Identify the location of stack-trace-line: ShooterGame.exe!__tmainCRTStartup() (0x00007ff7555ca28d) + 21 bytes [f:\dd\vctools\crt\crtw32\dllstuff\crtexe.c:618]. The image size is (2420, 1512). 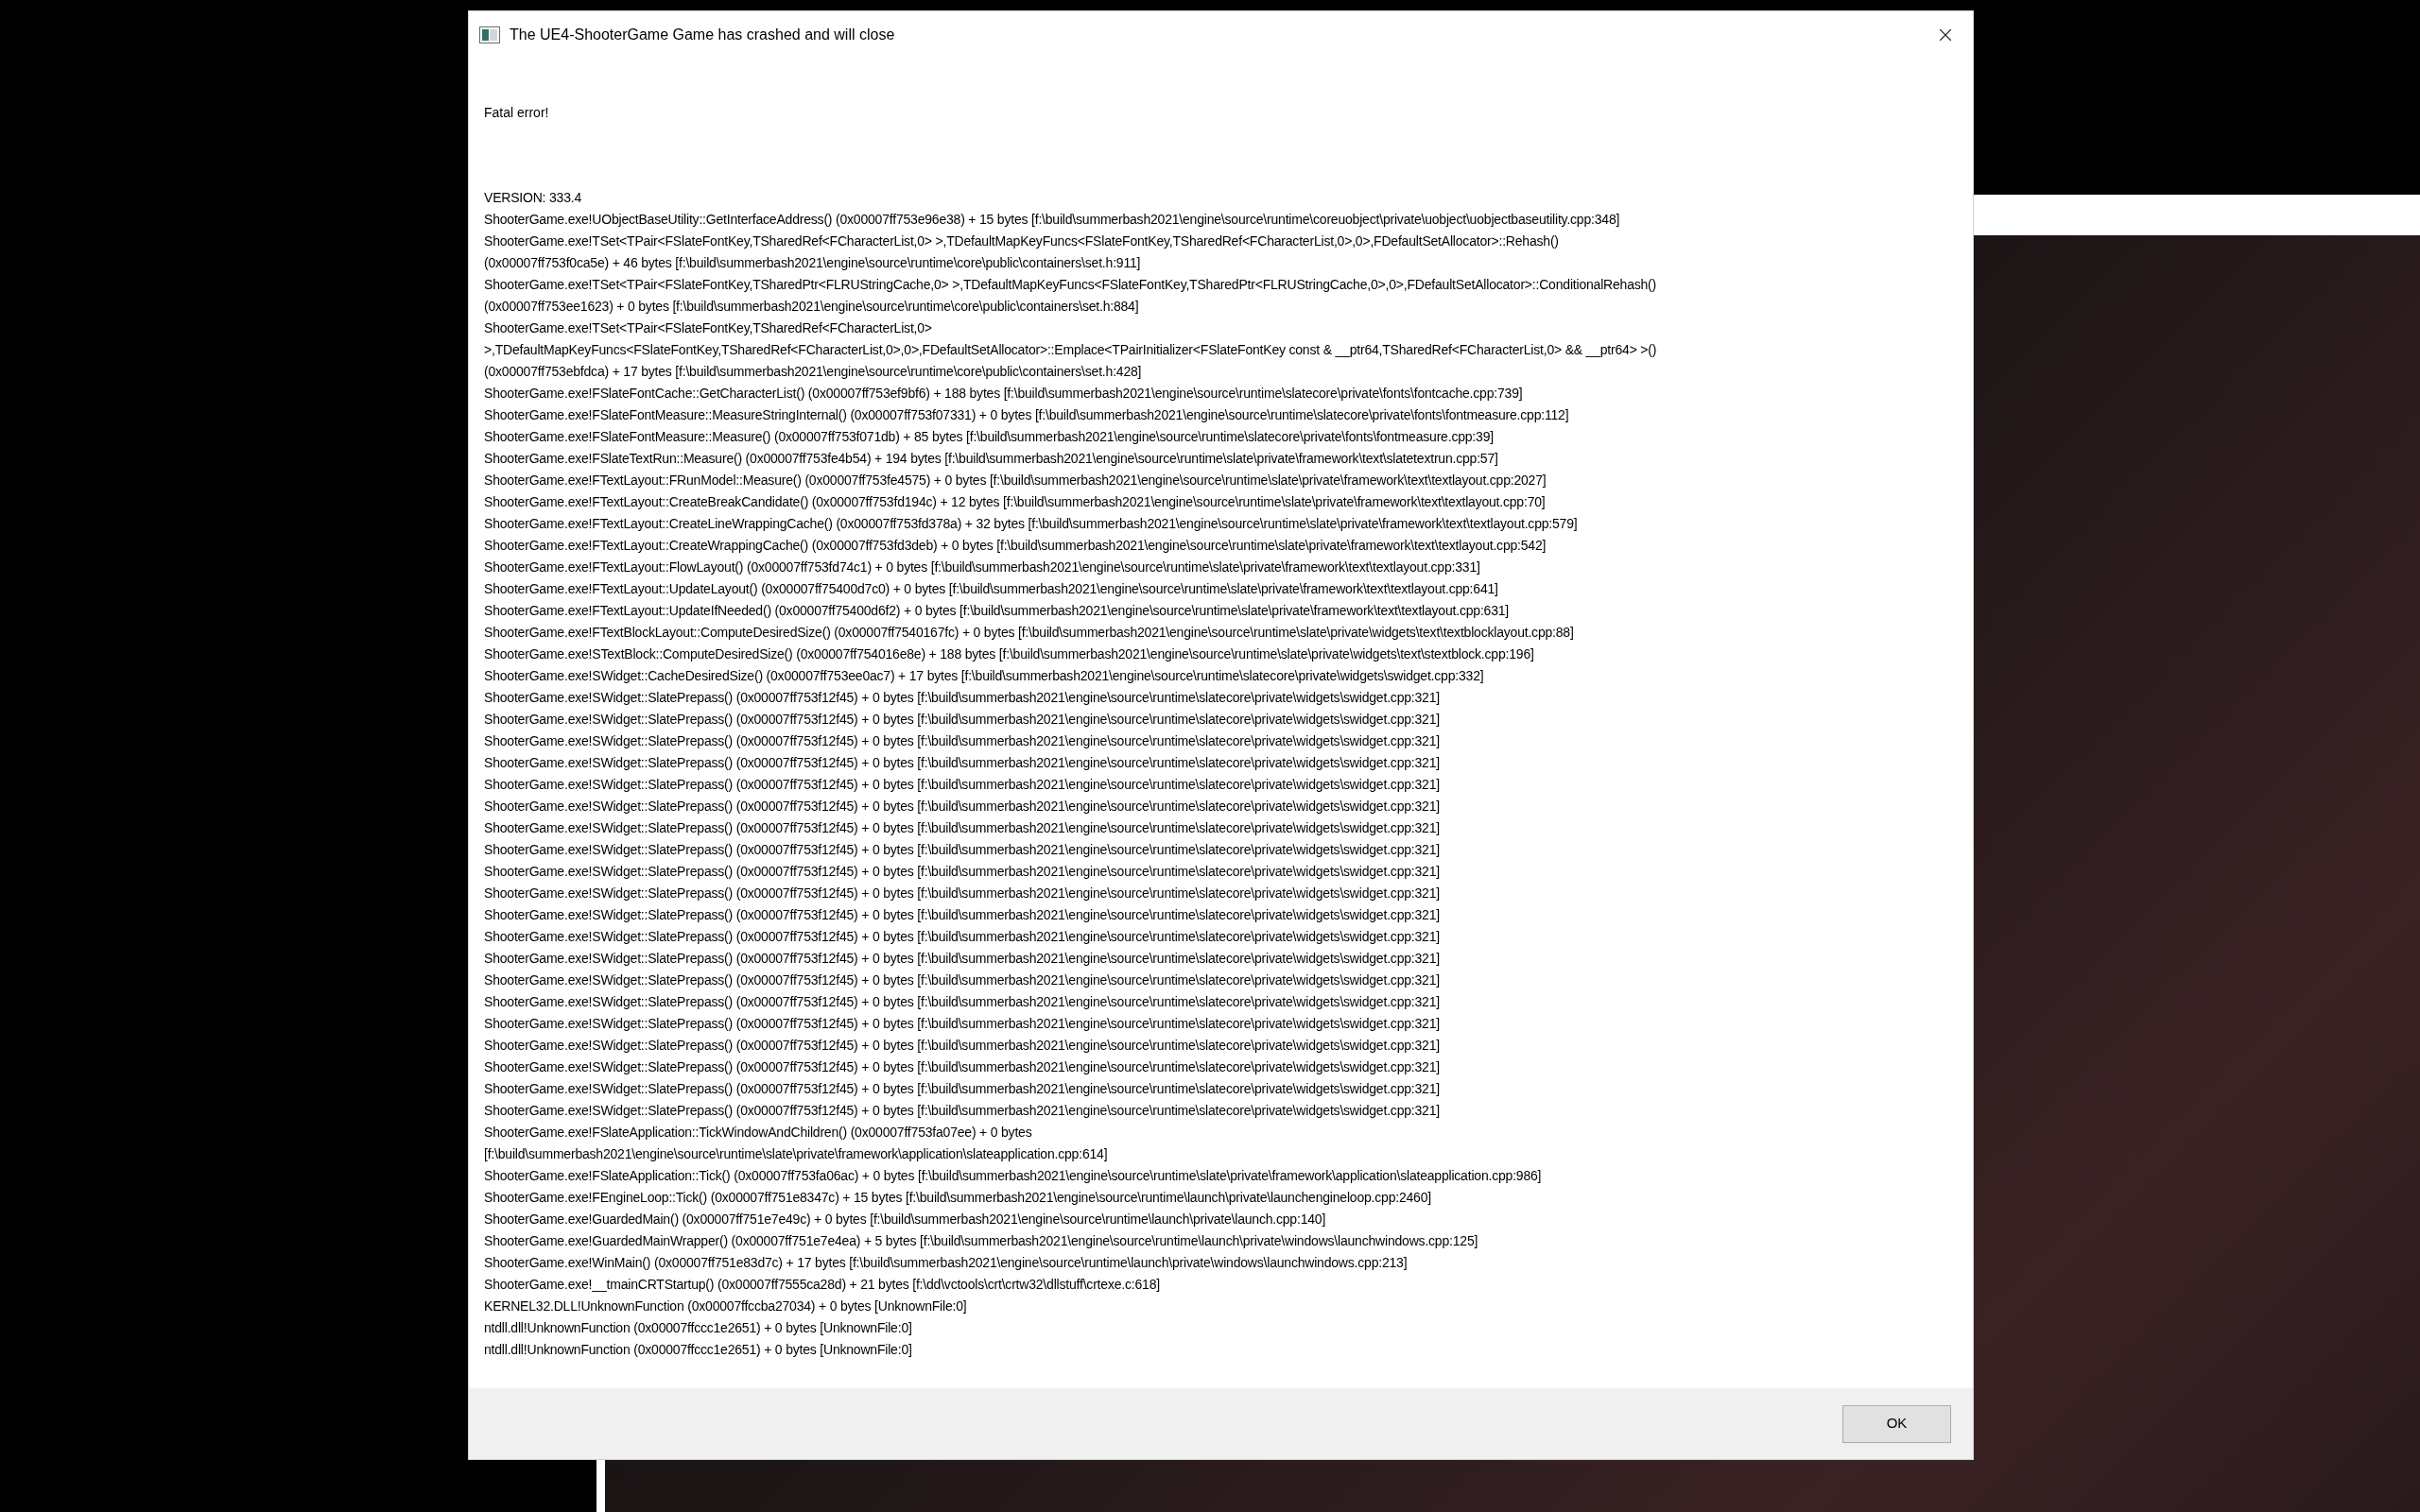
(822, 1285).